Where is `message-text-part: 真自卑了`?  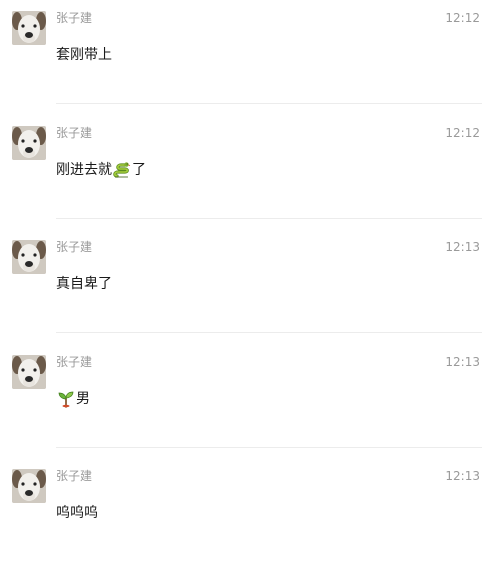 message-text-part: 真自卑了 is located at coordinates (84, 284).